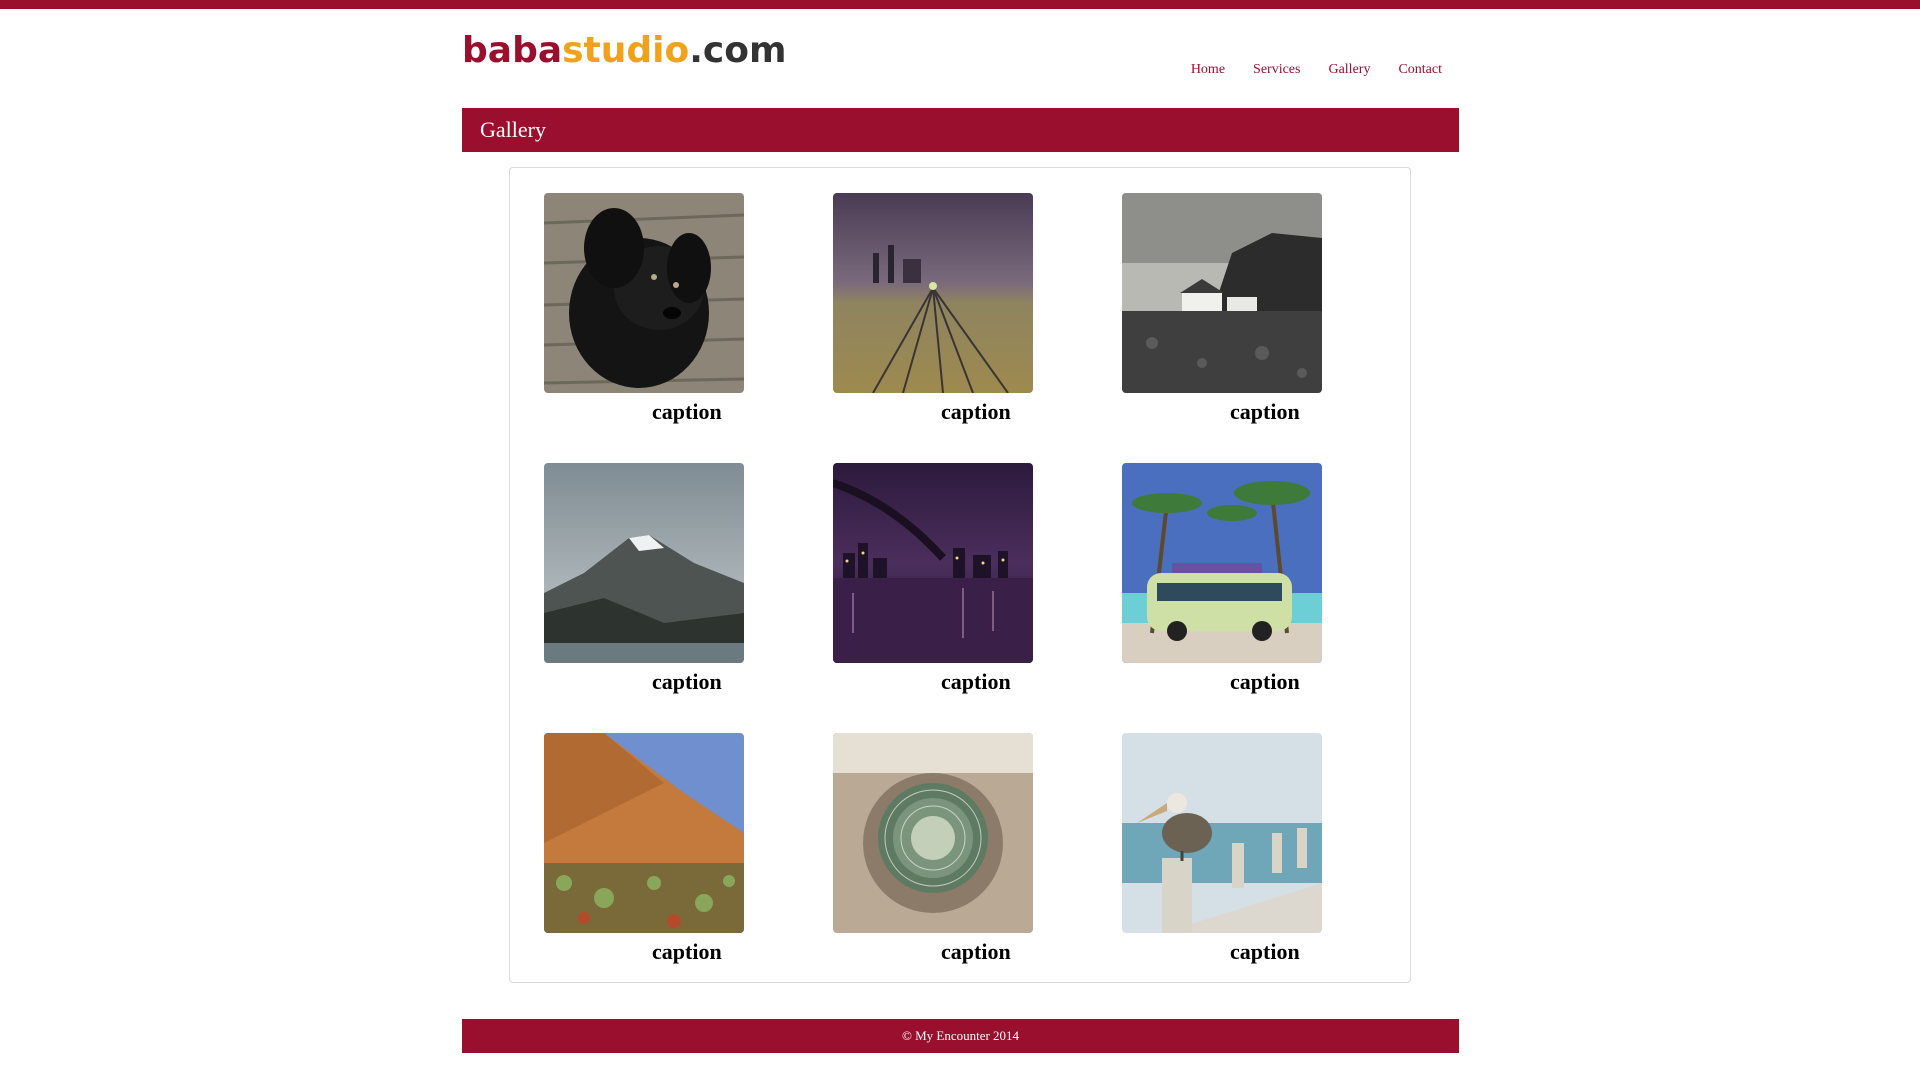 The height and width of the screenshot is (1080, 1920). What do you see at coordinates (1349, 70) in the screenshot?
I see `nav-gallery: Gallery` at bounding box center [1349, 70].